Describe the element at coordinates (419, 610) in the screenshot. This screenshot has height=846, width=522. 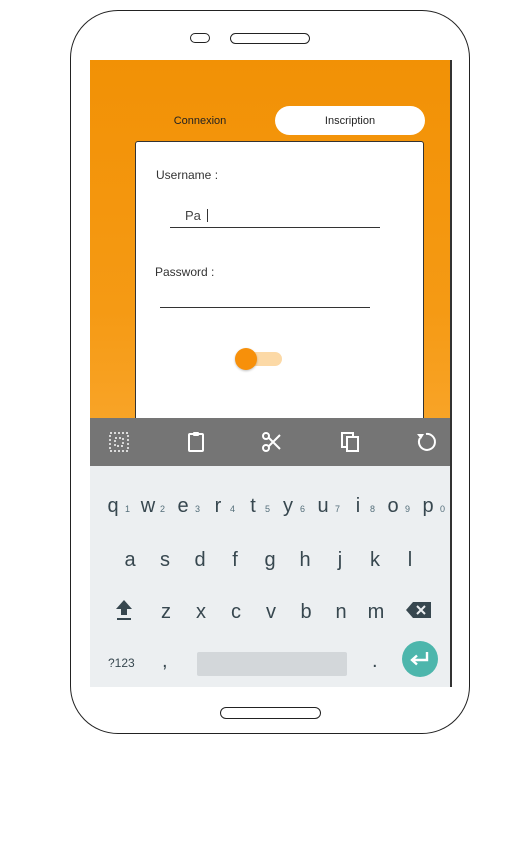
I see `backspace-icon` at that location.